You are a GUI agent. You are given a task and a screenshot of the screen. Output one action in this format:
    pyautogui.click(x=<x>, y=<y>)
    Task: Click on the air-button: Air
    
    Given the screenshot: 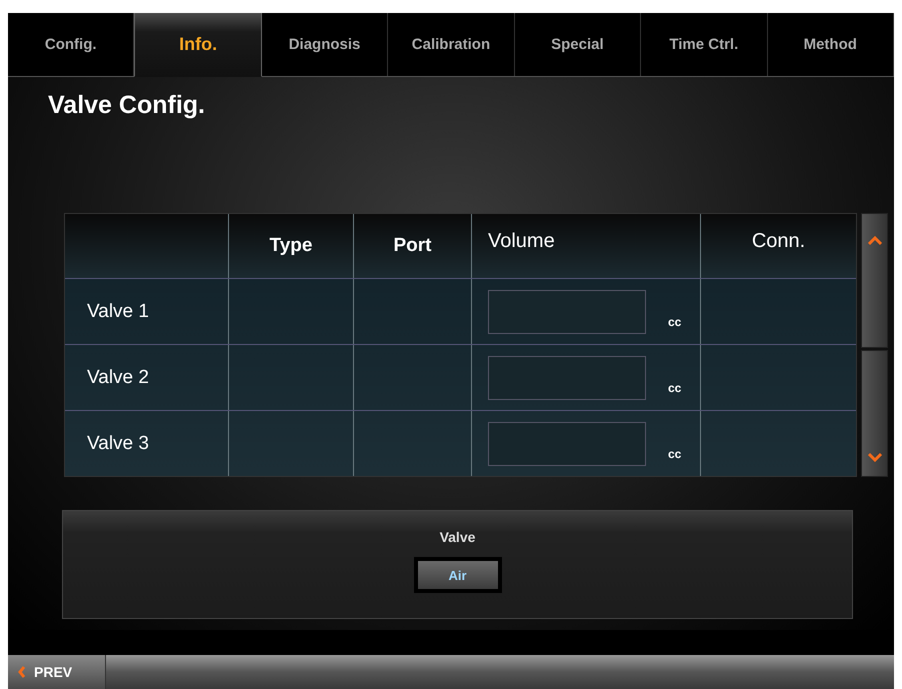 What is the action you would take?
    pyautogui.click(x=458, y=575)
    